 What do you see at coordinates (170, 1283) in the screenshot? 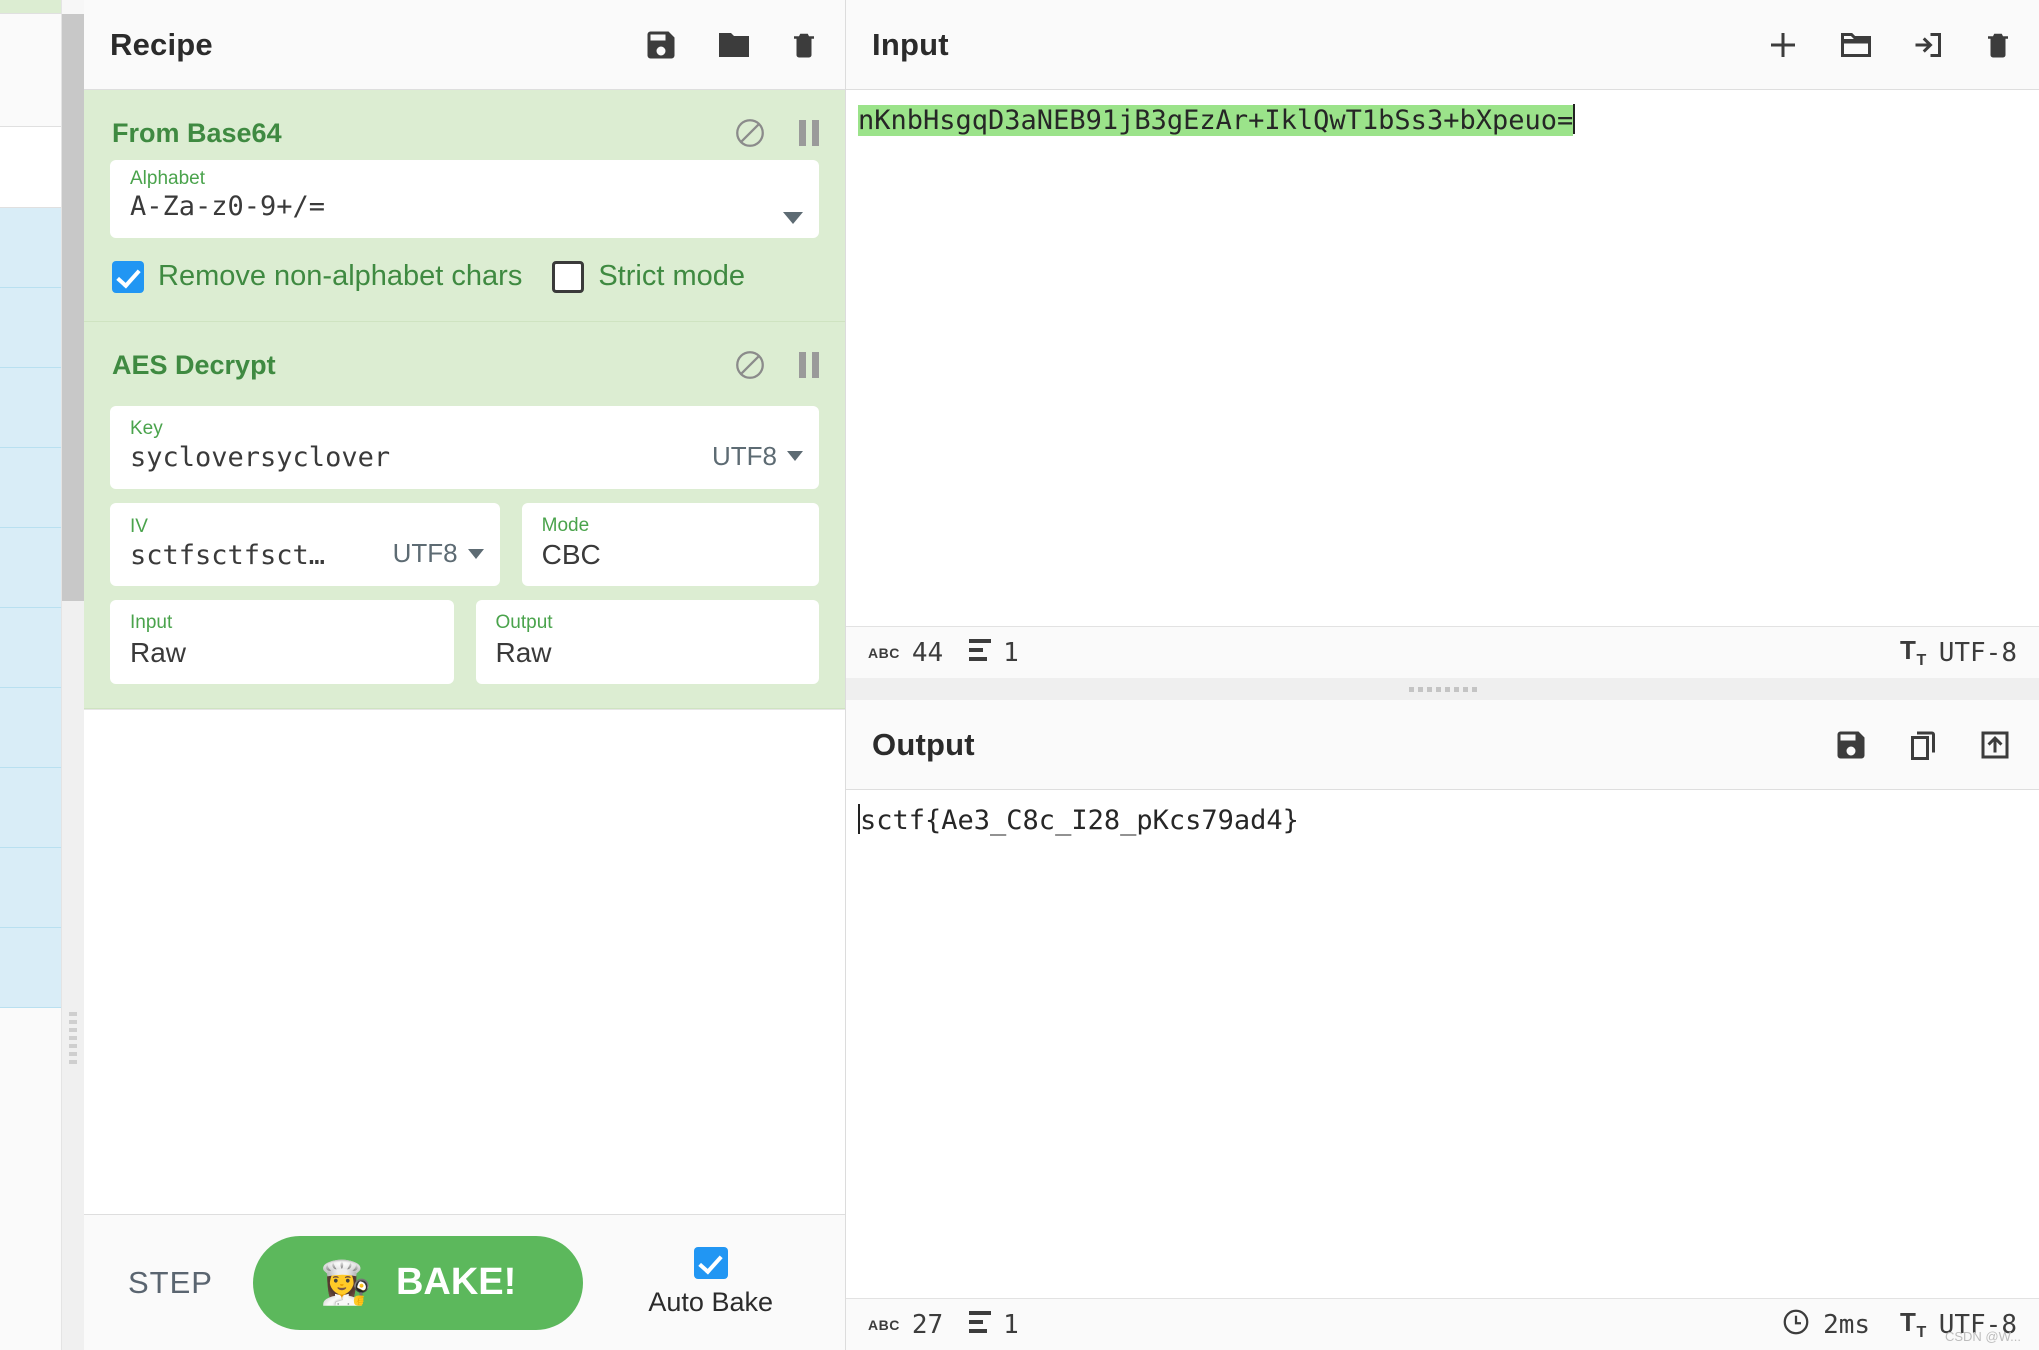
I see `step-button: STEP` at bounding box center [170, 1283].